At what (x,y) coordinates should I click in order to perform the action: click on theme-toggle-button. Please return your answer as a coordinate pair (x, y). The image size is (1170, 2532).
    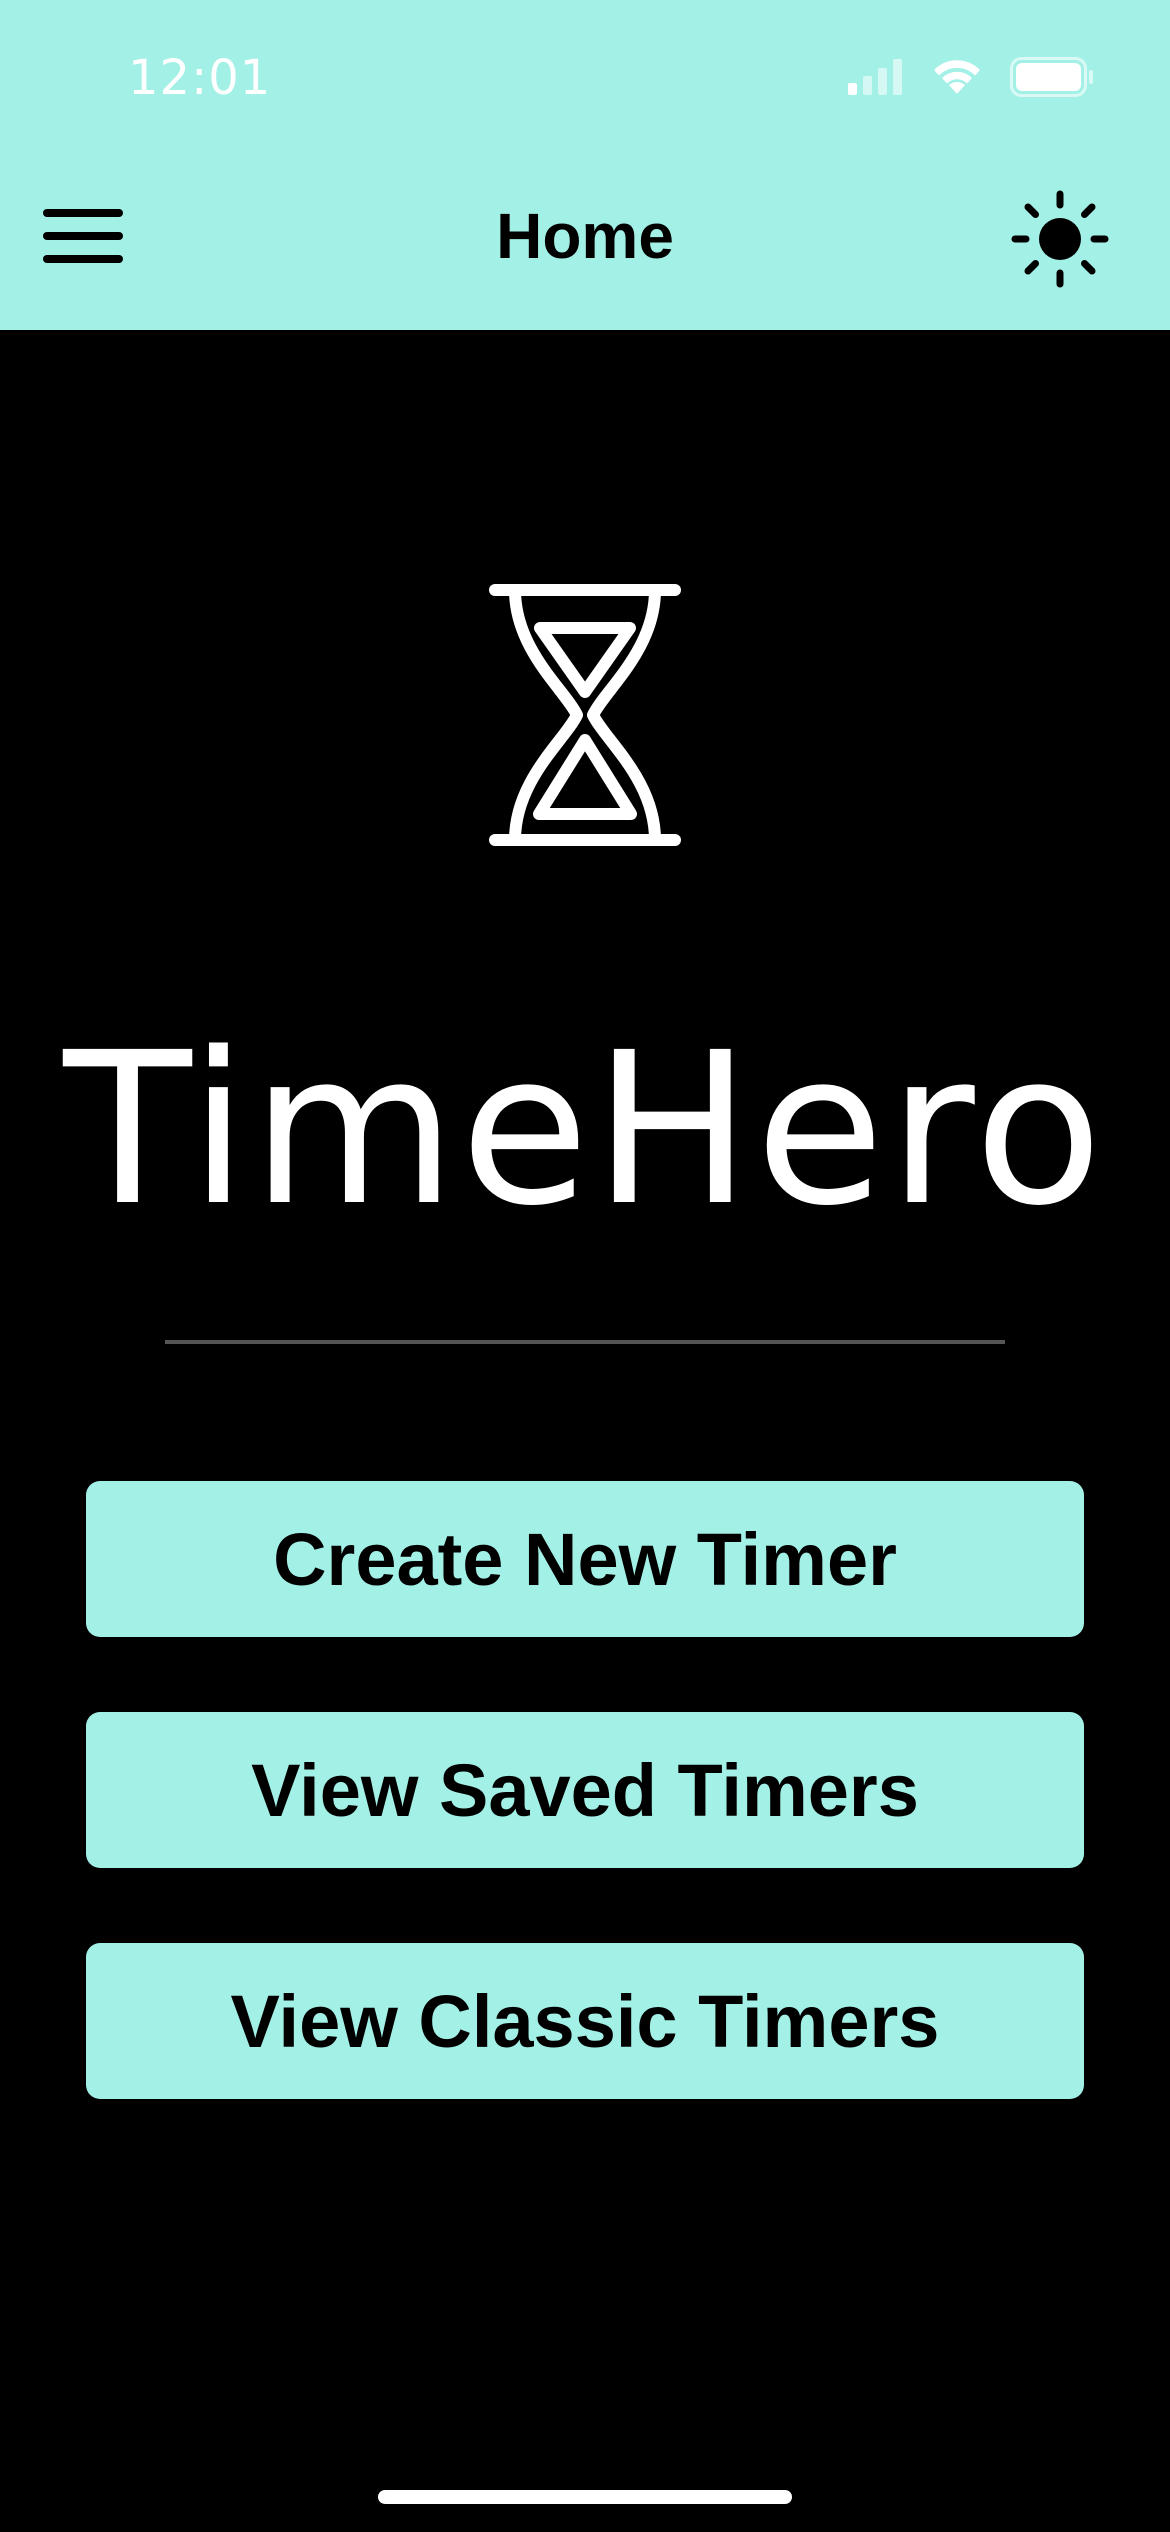
    Looking at the image, I should click on (1060, 239).